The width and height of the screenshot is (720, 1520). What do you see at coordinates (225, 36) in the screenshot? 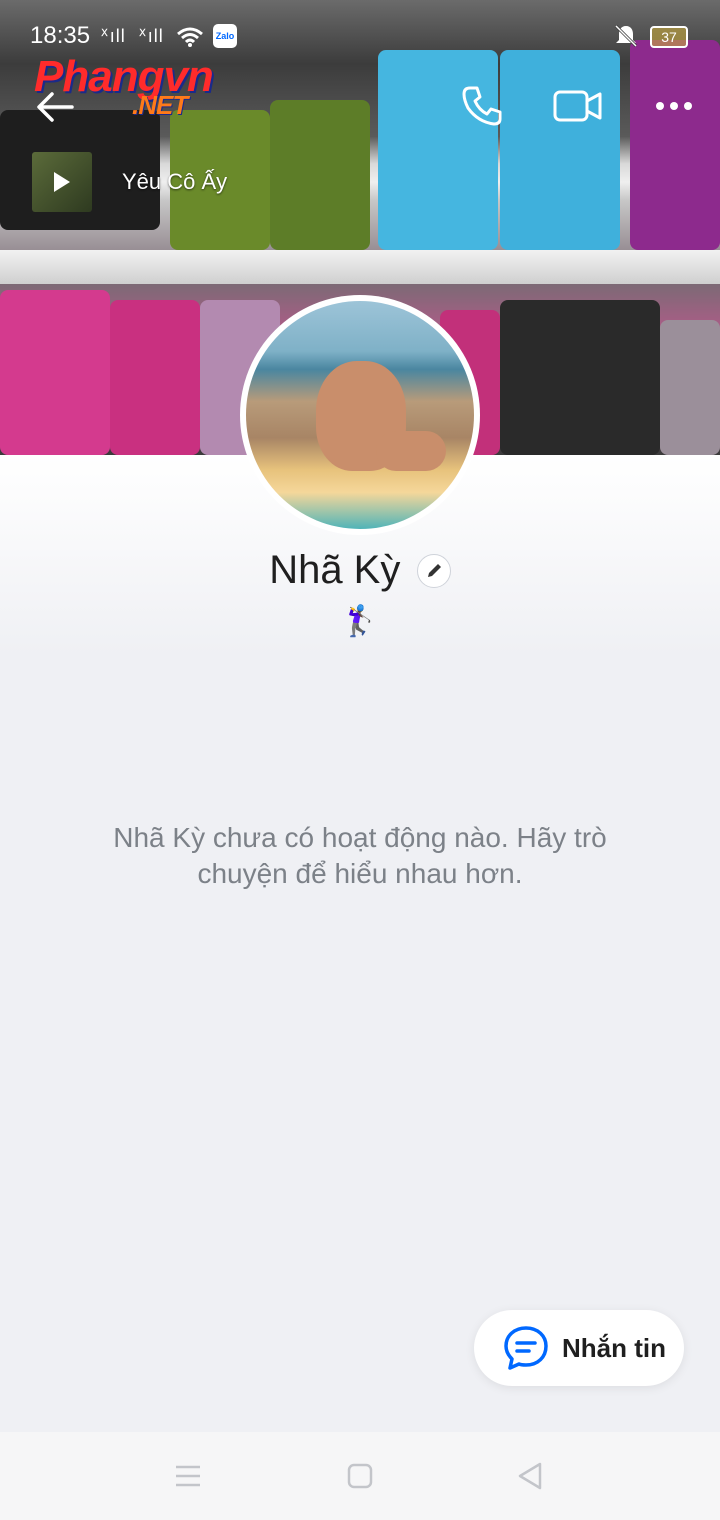
I see `zalo-app-icon: Zalo` at bounding box center [225, 36].